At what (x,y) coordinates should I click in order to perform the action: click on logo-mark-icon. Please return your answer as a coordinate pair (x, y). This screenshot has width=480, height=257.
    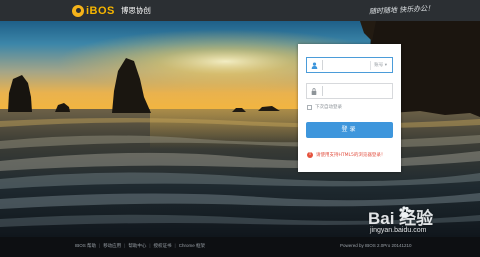
    Looking at the image, I should click on (78, 10).